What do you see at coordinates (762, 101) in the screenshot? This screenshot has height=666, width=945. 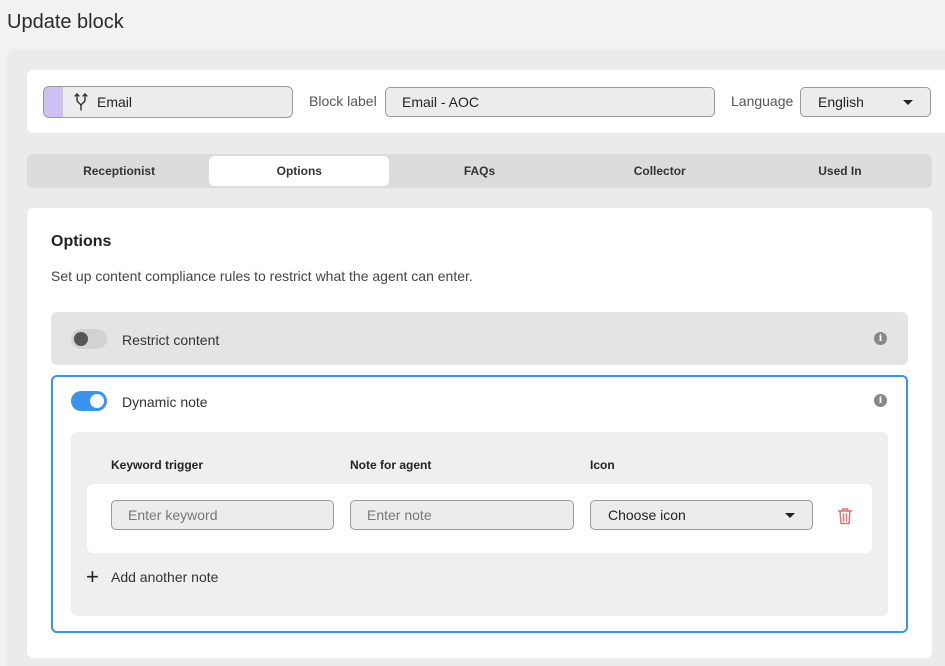 I see `language-caption: Language` at bounding box center [762, 101].